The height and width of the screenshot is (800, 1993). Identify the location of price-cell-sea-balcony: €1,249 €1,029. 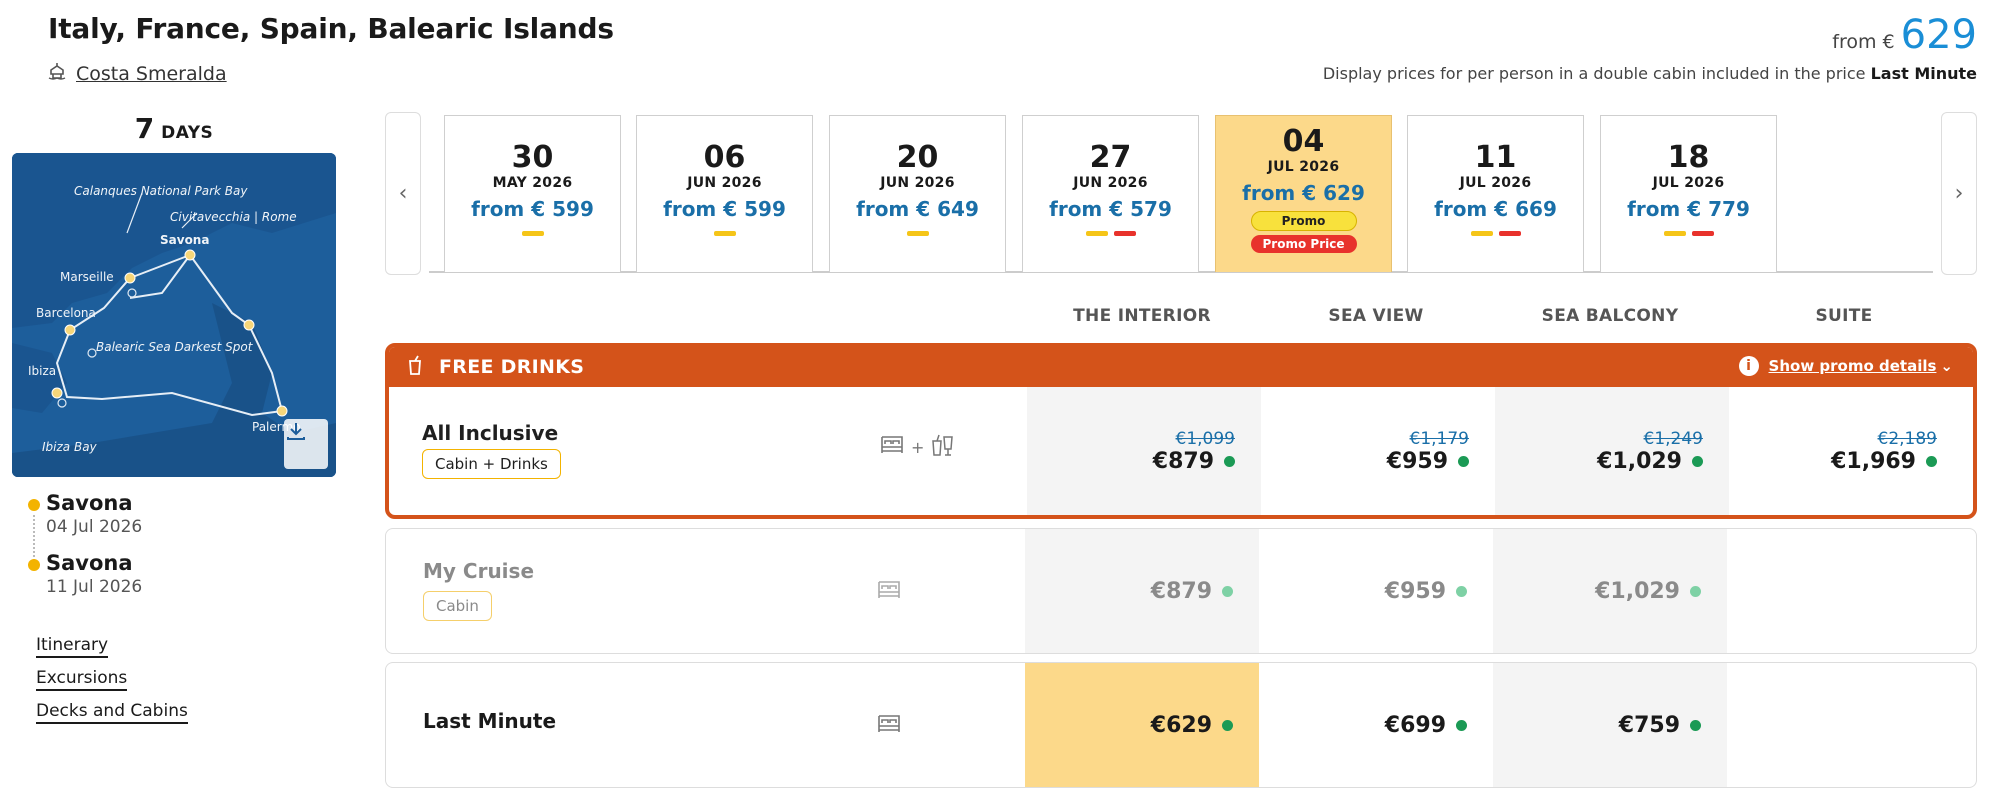
(1612, 451).